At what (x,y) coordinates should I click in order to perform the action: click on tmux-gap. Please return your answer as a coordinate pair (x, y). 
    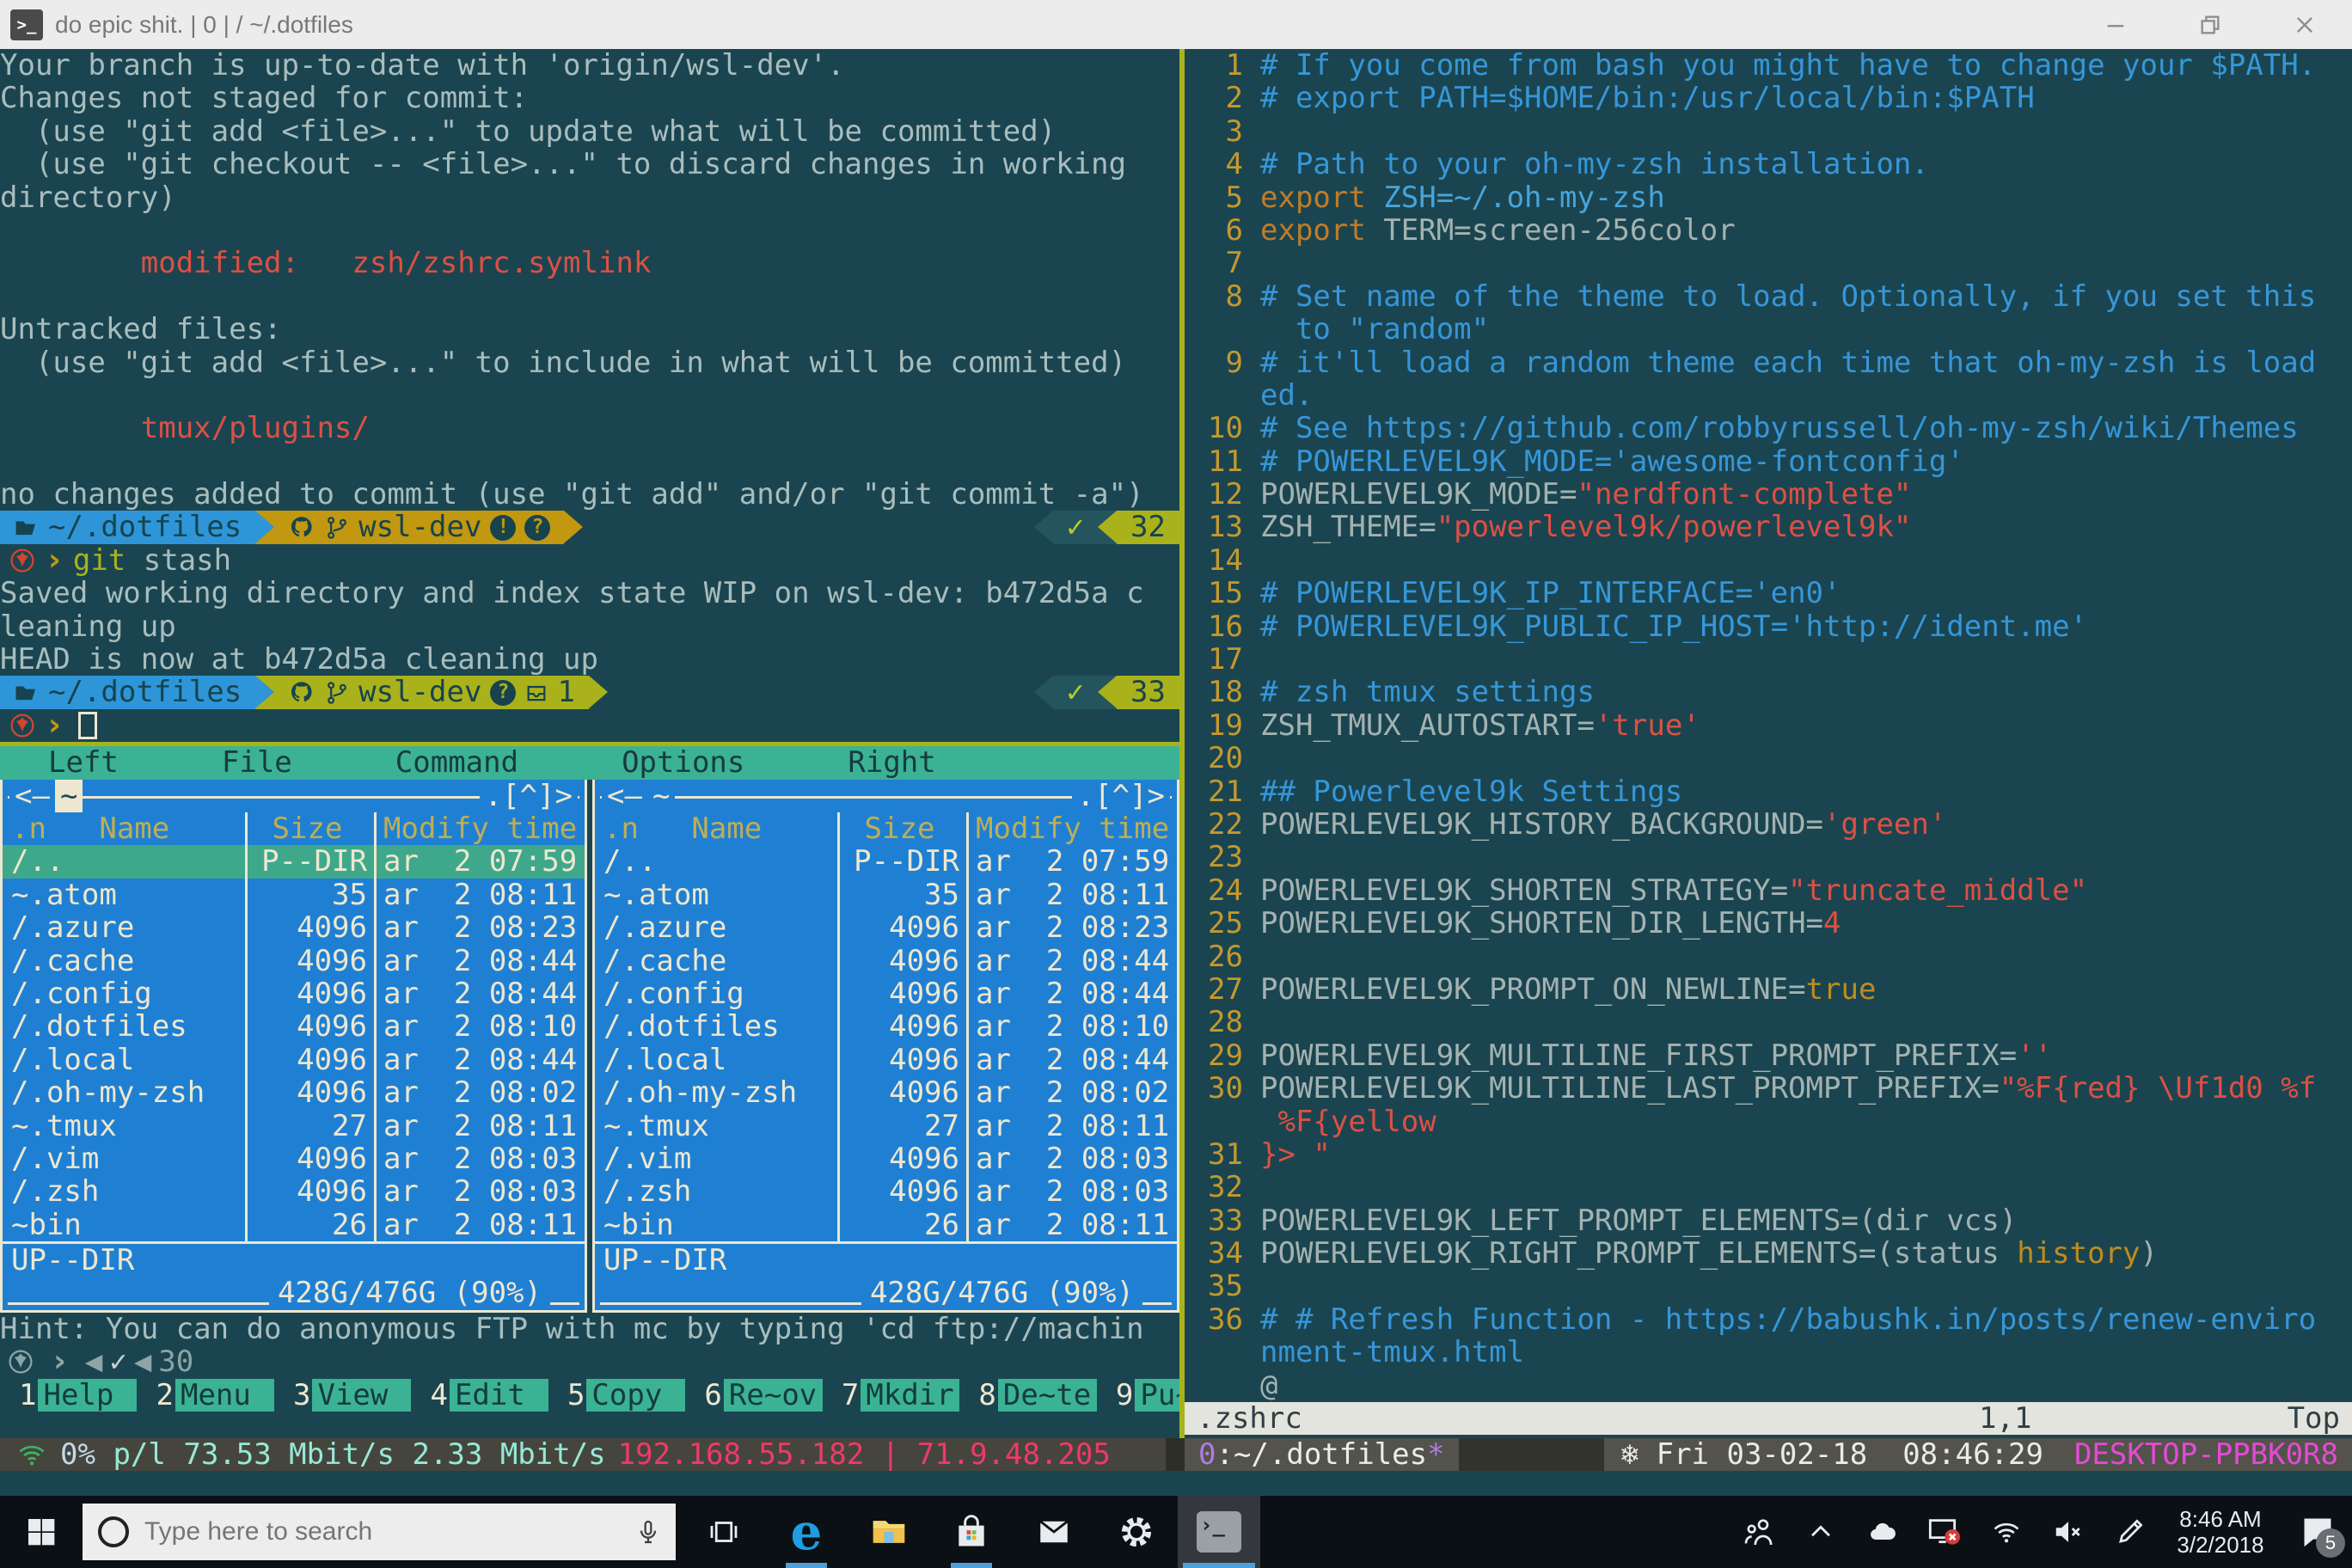
    Looking at the image, I should click on (1531, 1455).